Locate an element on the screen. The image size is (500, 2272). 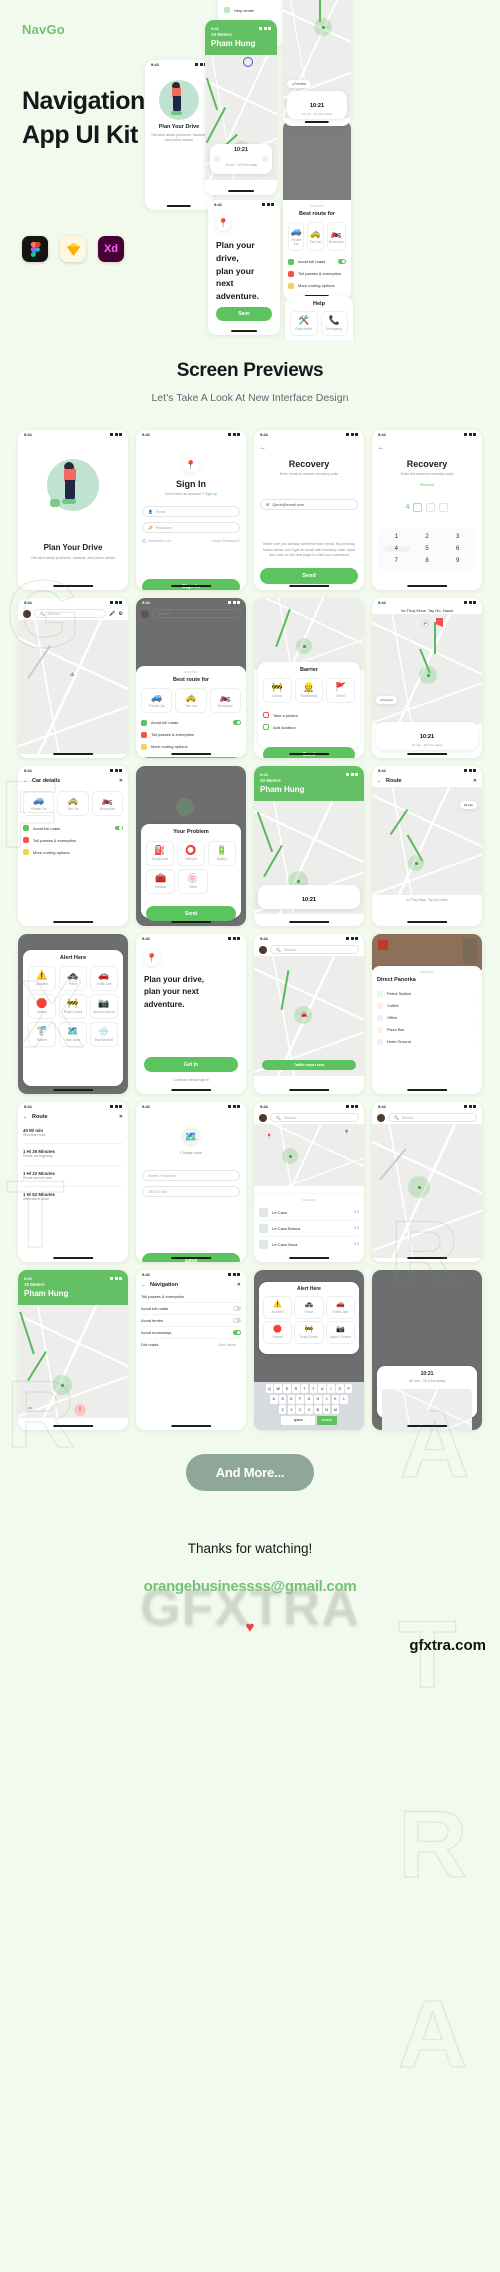
vehicle-option: 🚕 Taxi Car is located at coordinates (191, 700).